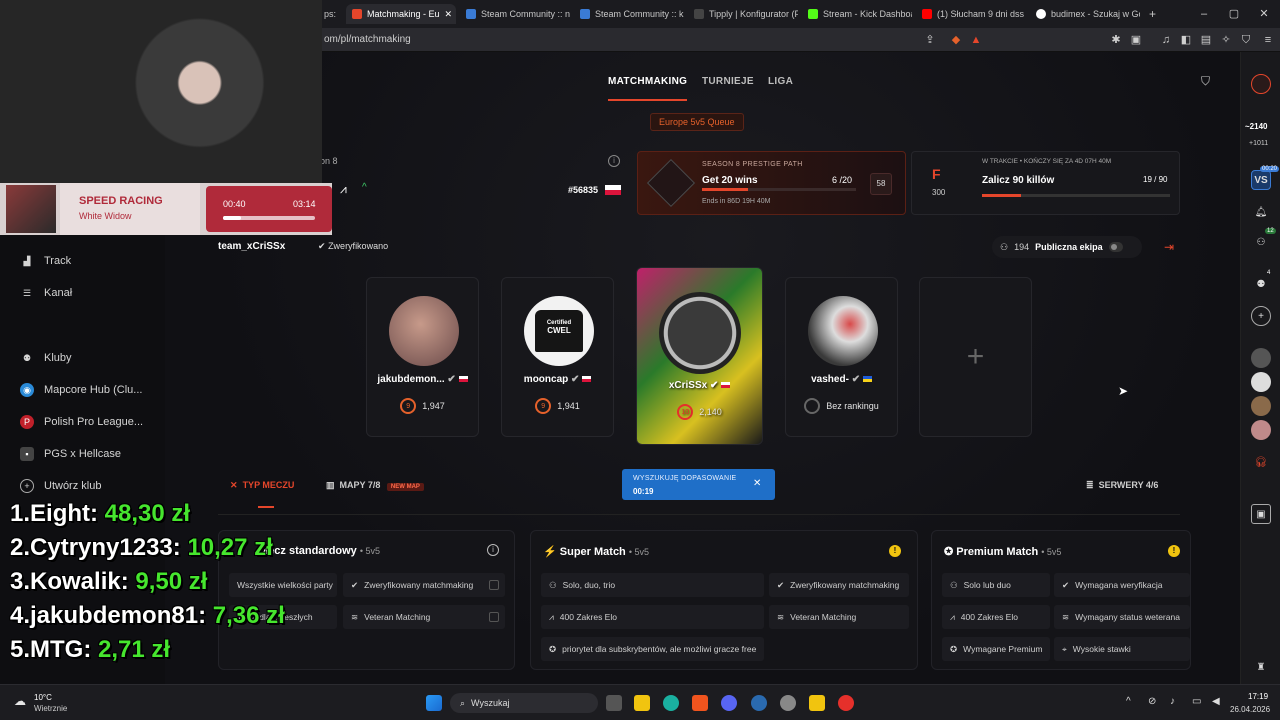 The height and width of the screenshot is (720, 1280). Describe the element at coordinates (27, 454) in the screenshot. I see `pgs-icon: ▪` at that location.